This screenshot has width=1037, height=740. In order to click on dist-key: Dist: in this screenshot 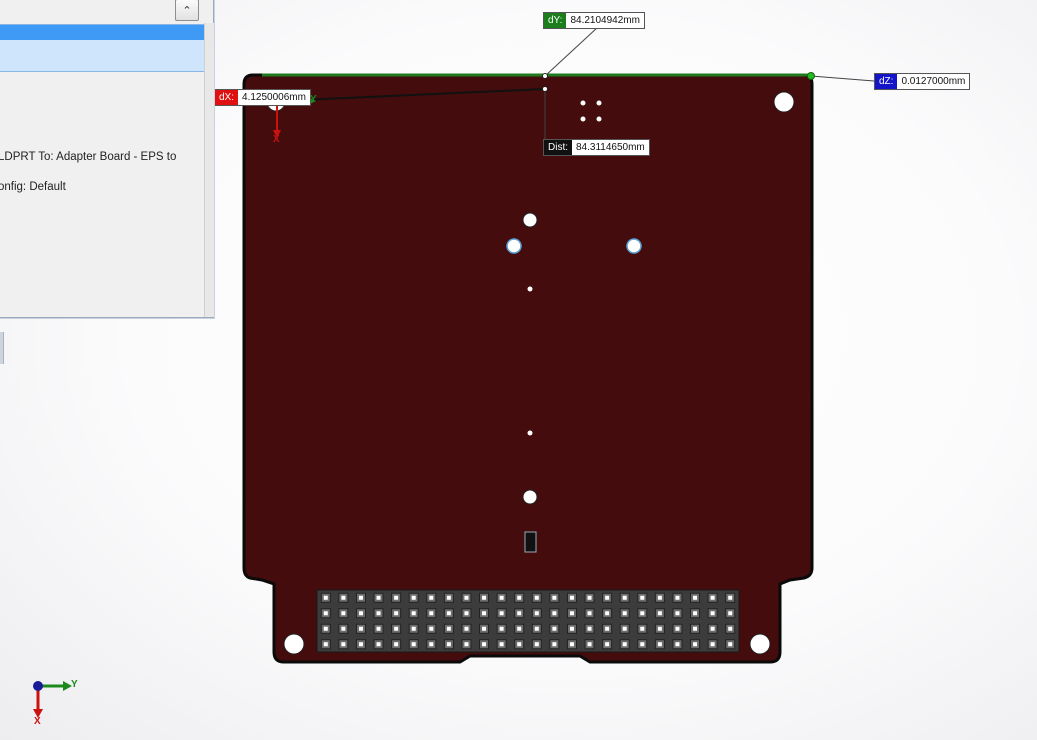, I will do `click(558, 147)`.